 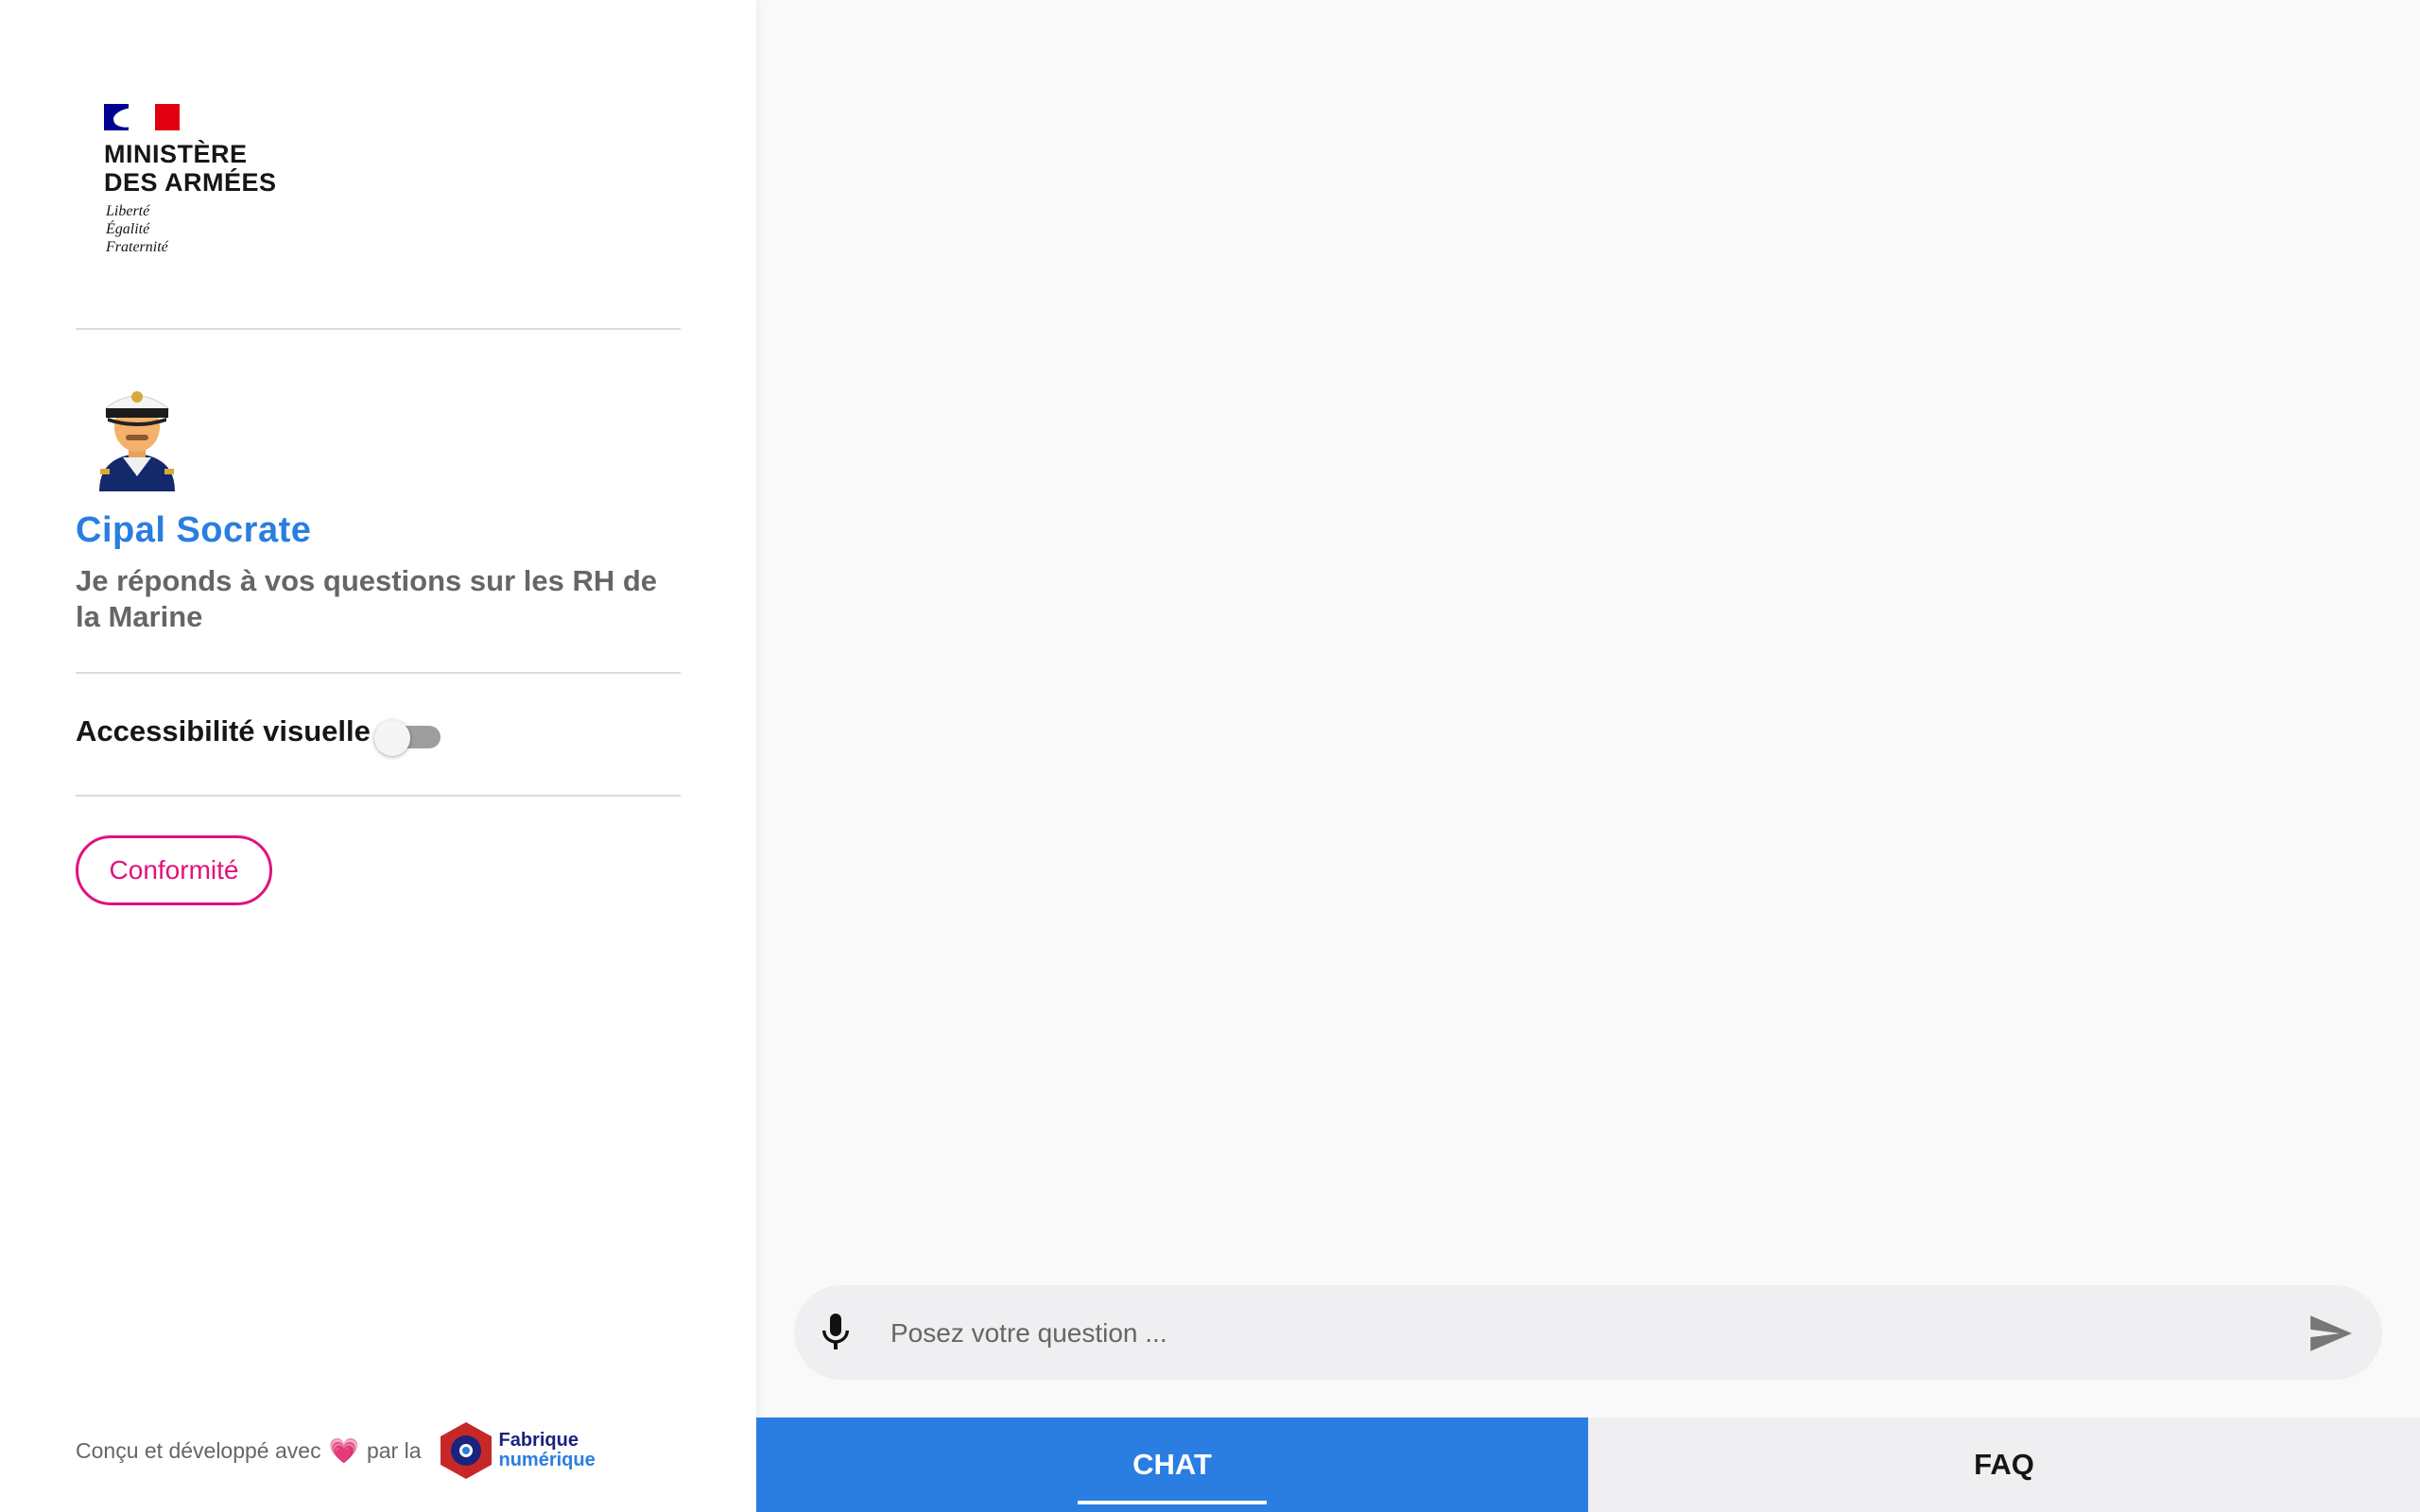 What do you see at coordinates (835, 1332) in the screenshot?
I see `microphone-icon` at bounding box center [835, 1332].